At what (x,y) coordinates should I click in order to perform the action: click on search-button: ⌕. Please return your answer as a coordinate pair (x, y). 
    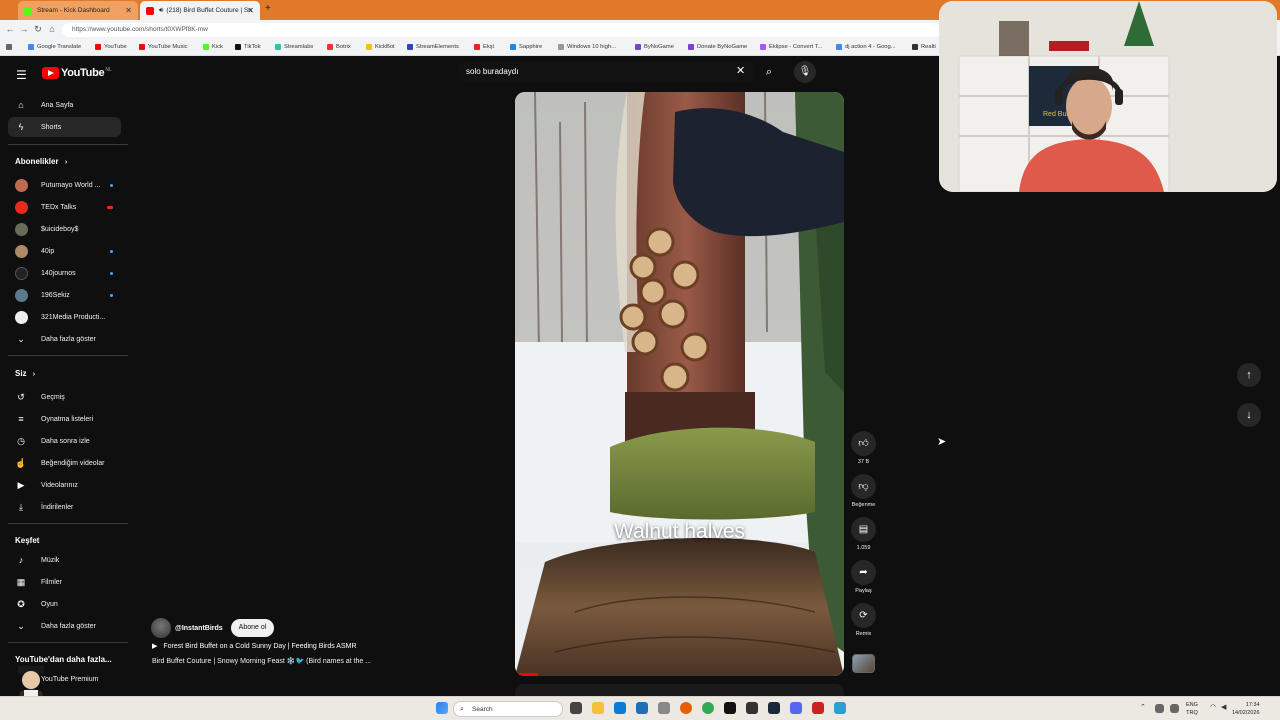
    Looking at the image, I should click on (769, 72).